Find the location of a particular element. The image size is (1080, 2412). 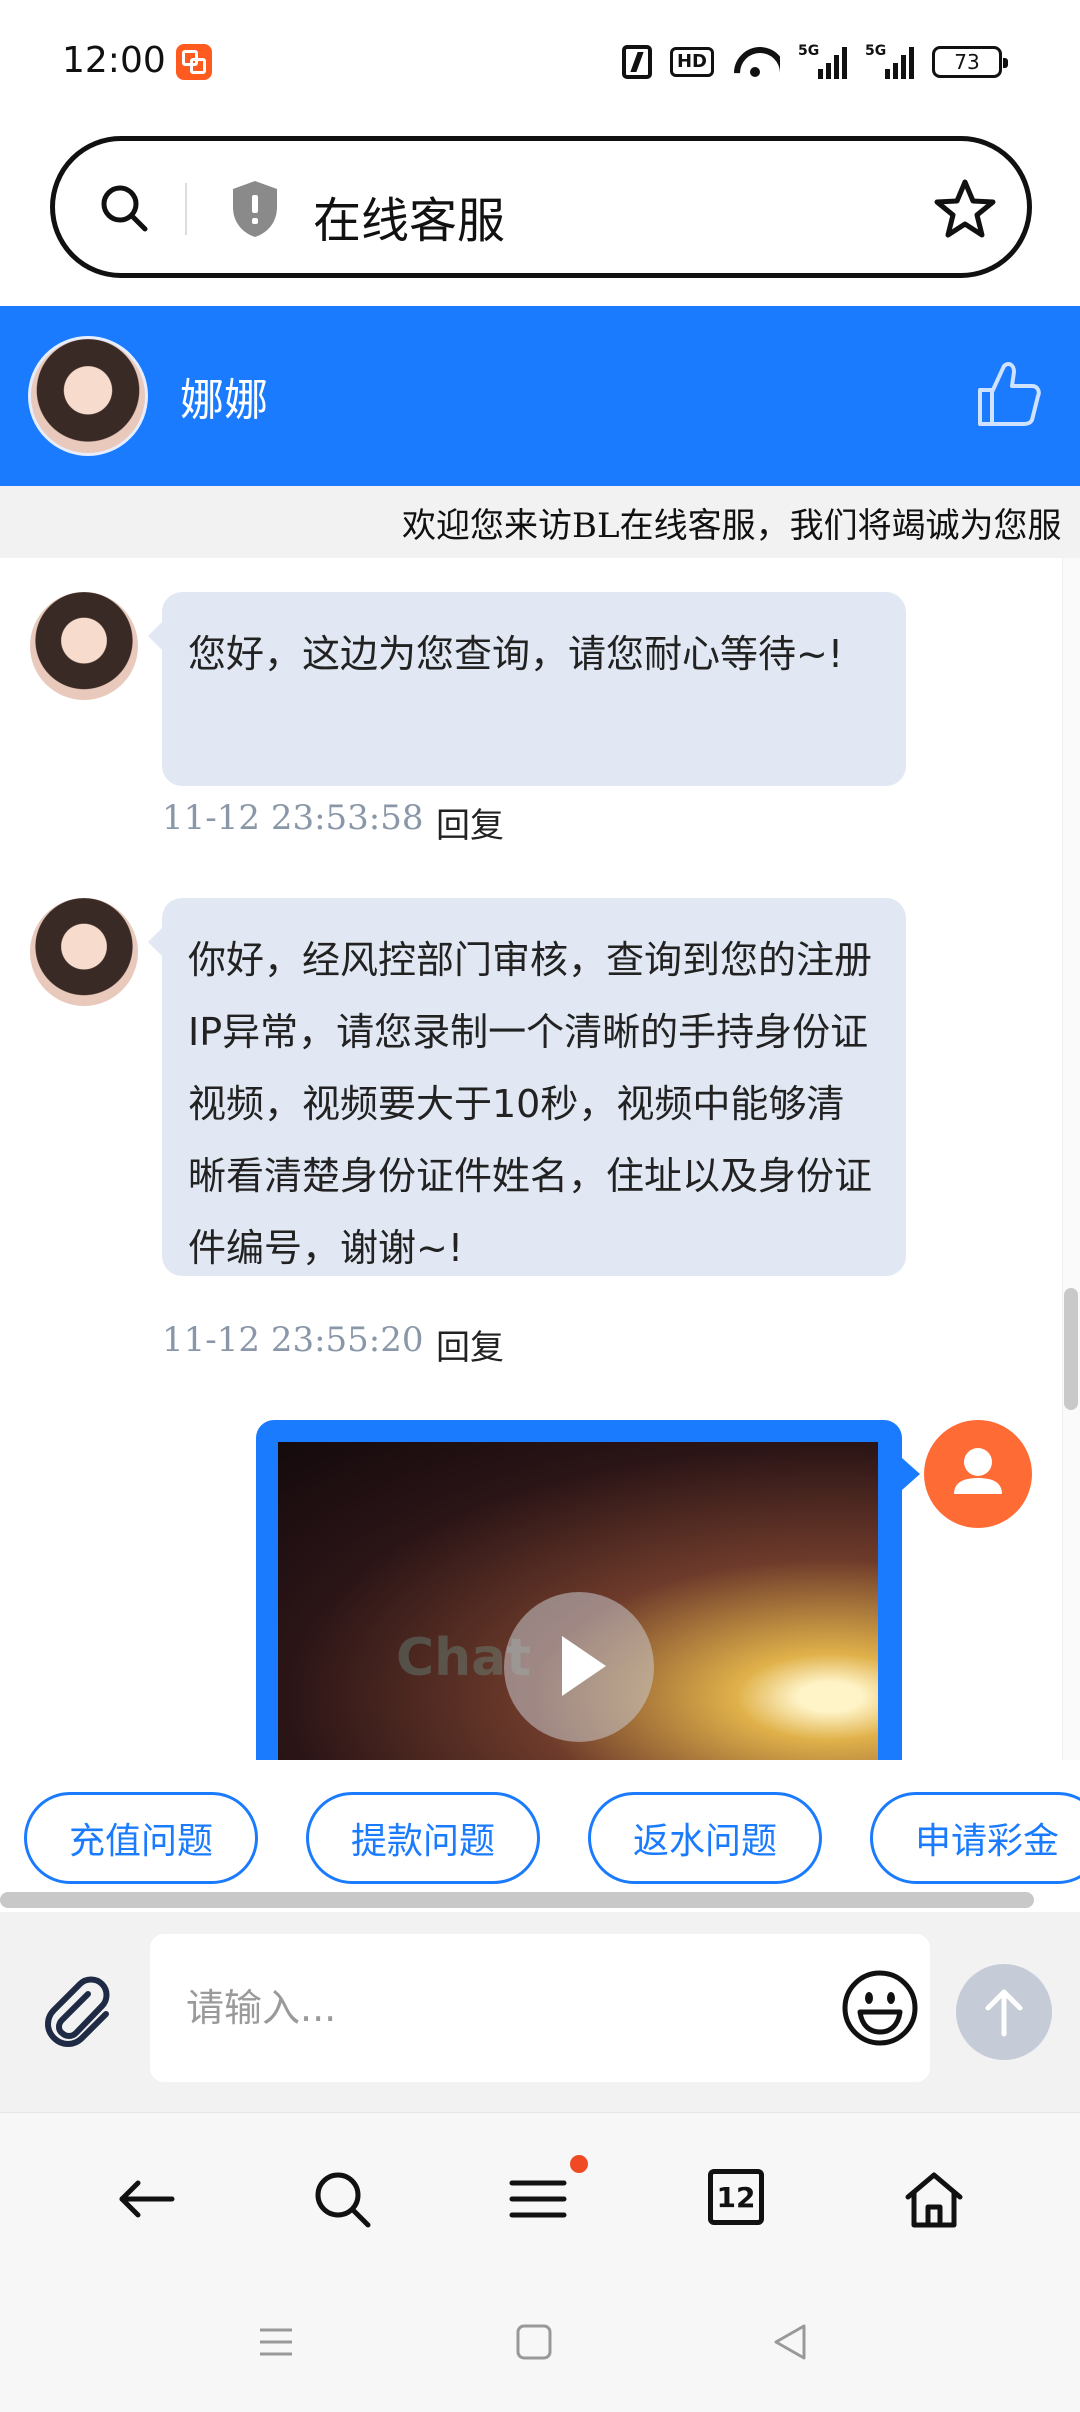

play-icon is located at coordinates (579, 1667).